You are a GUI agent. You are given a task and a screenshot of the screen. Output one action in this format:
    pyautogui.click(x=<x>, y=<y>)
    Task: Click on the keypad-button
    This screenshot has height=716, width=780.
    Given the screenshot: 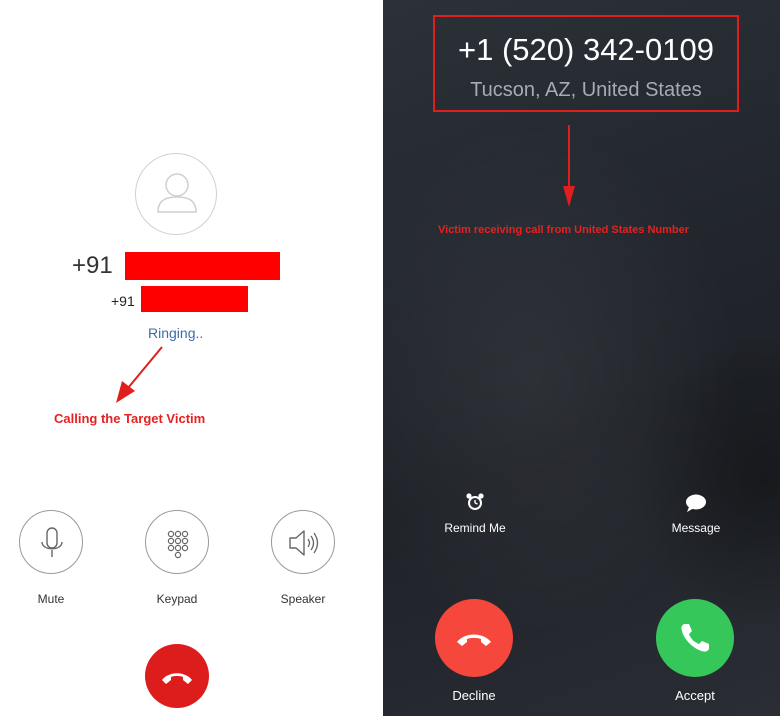 What is the action you would take?
    pyautogui.click(x=177, y=542)
    